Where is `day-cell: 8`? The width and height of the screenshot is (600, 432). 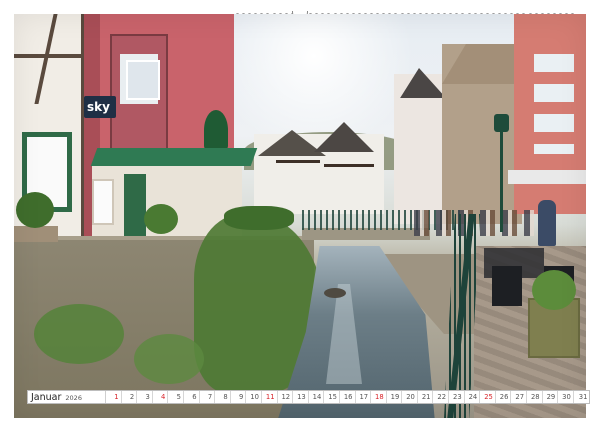
day-cell: 8 is located at coordinates (223, 397).